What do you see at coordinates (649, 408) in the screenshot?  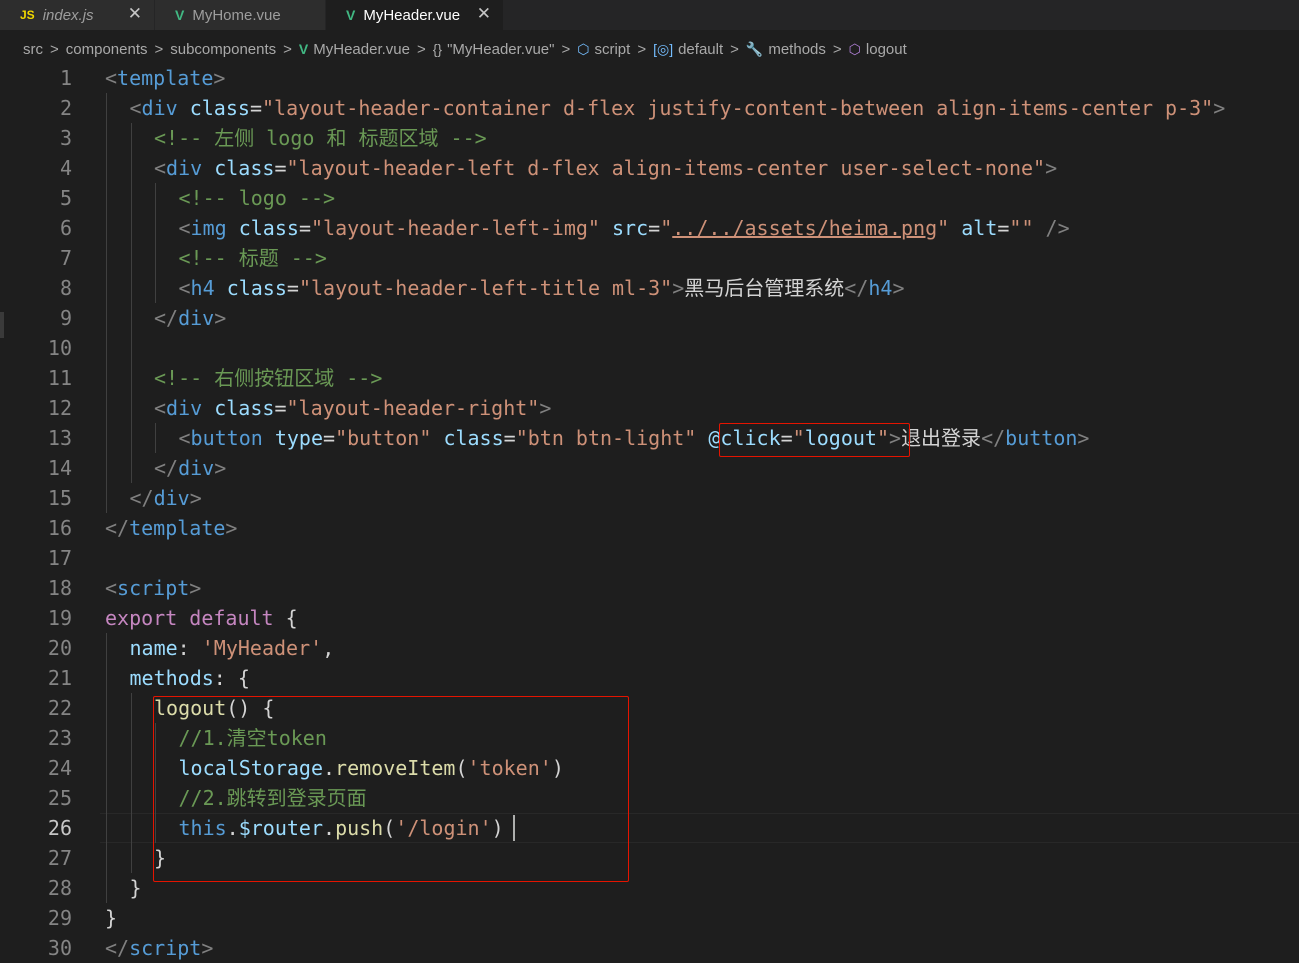 I see `code-line: 12 <div class="layout-header-right">` at bounding box center [649, 408].